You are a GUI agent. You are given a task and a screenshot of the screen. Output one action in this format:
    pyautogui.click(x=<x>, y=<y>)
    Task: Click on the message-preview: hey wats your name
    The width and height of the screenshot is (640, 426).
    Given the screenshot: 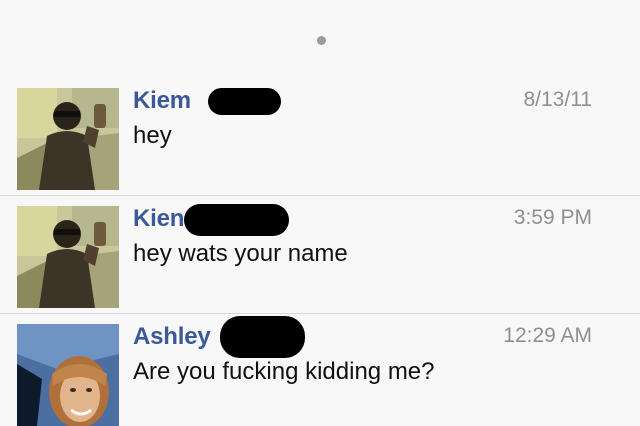 What is the action you would take?
    pyautogui.click(x=240, y=253)
    